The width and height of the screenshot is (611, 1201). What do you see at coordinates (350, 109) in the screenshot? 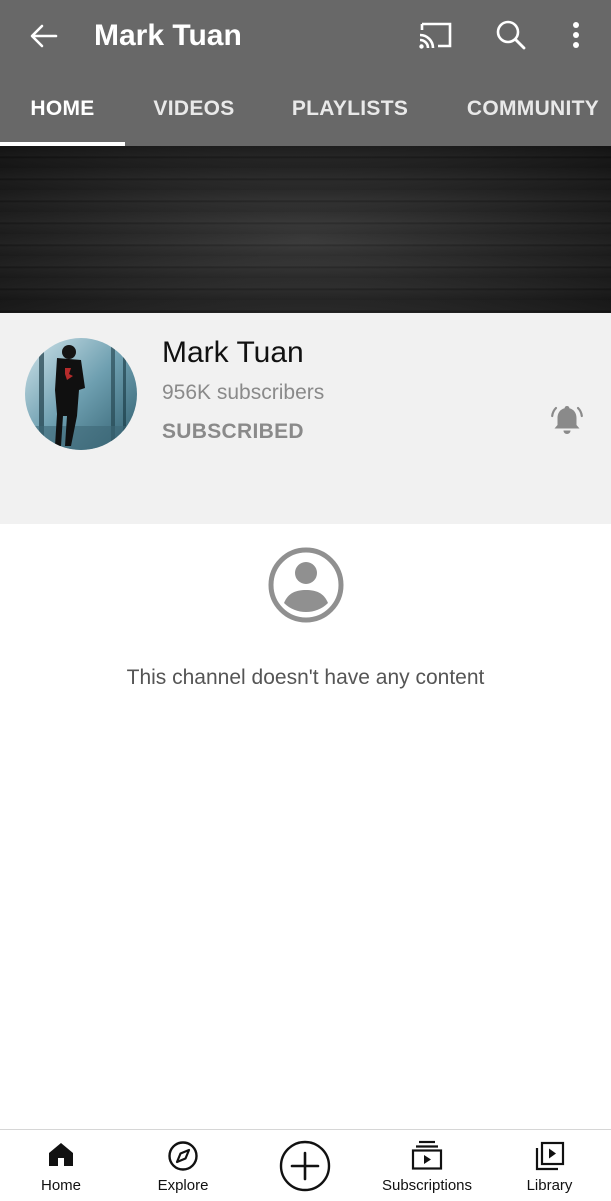
I see `tab-playlists: PLAYLISTS` at bounding box center [350, 109].